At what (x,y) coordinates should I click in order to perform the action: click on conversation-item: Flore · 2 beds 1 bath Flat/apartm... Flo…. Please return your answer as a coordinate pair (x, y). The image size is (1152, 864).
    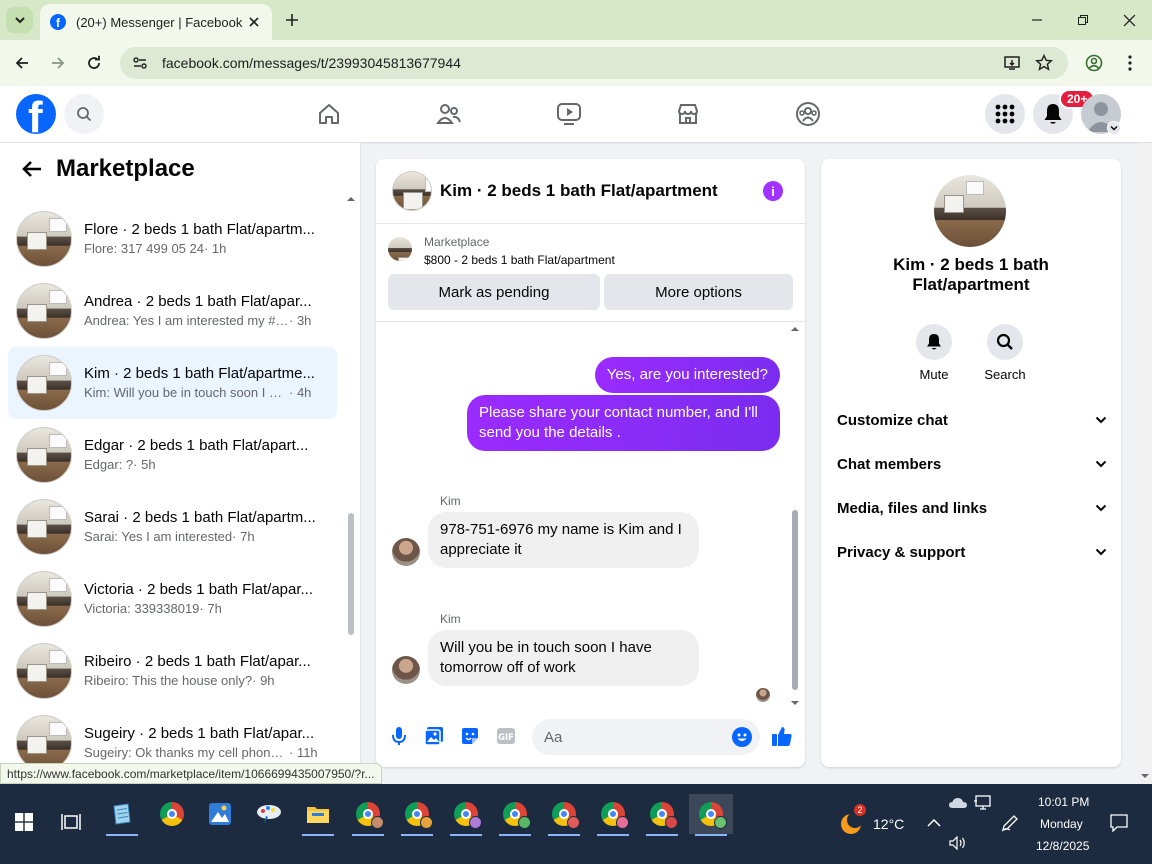
    Looking at the image, I should click on (172, 239).